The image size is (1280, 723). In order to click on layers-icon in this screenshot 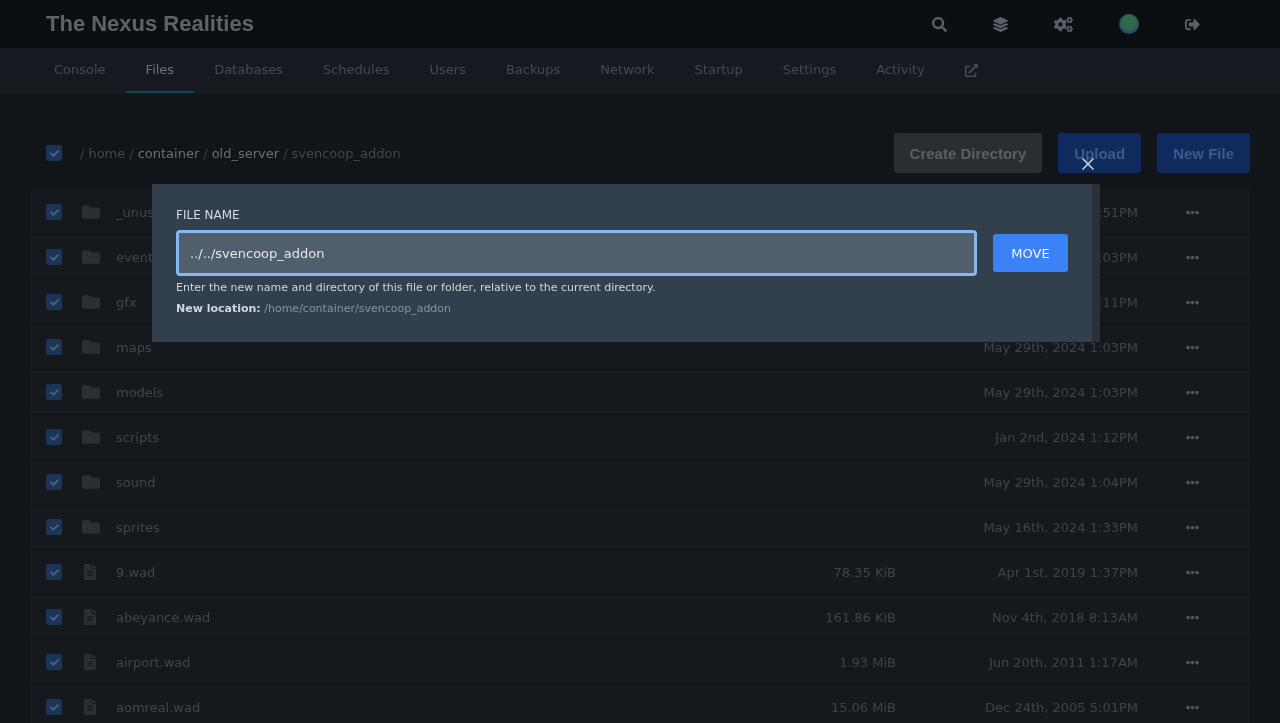, I will do `click(1000, 24)`.